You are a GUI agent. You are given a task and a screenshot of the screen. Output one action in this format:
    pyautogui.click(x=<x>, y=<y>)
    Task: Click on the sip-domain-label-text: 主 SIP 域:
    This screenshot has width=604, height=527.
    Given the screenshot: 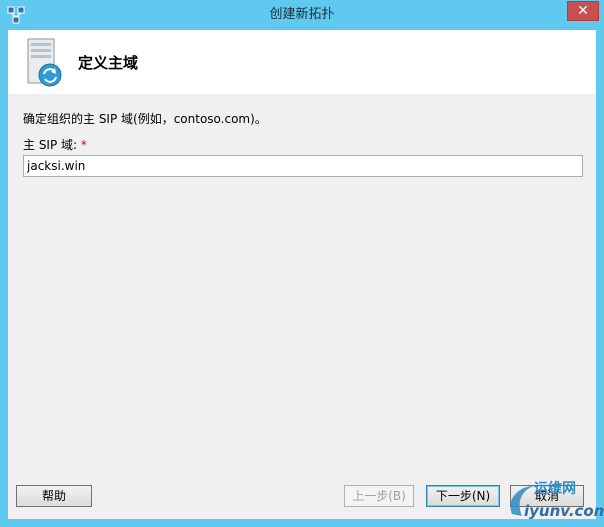 What is the action you would take?
    pyautogui.click(x=50, y=145)
    